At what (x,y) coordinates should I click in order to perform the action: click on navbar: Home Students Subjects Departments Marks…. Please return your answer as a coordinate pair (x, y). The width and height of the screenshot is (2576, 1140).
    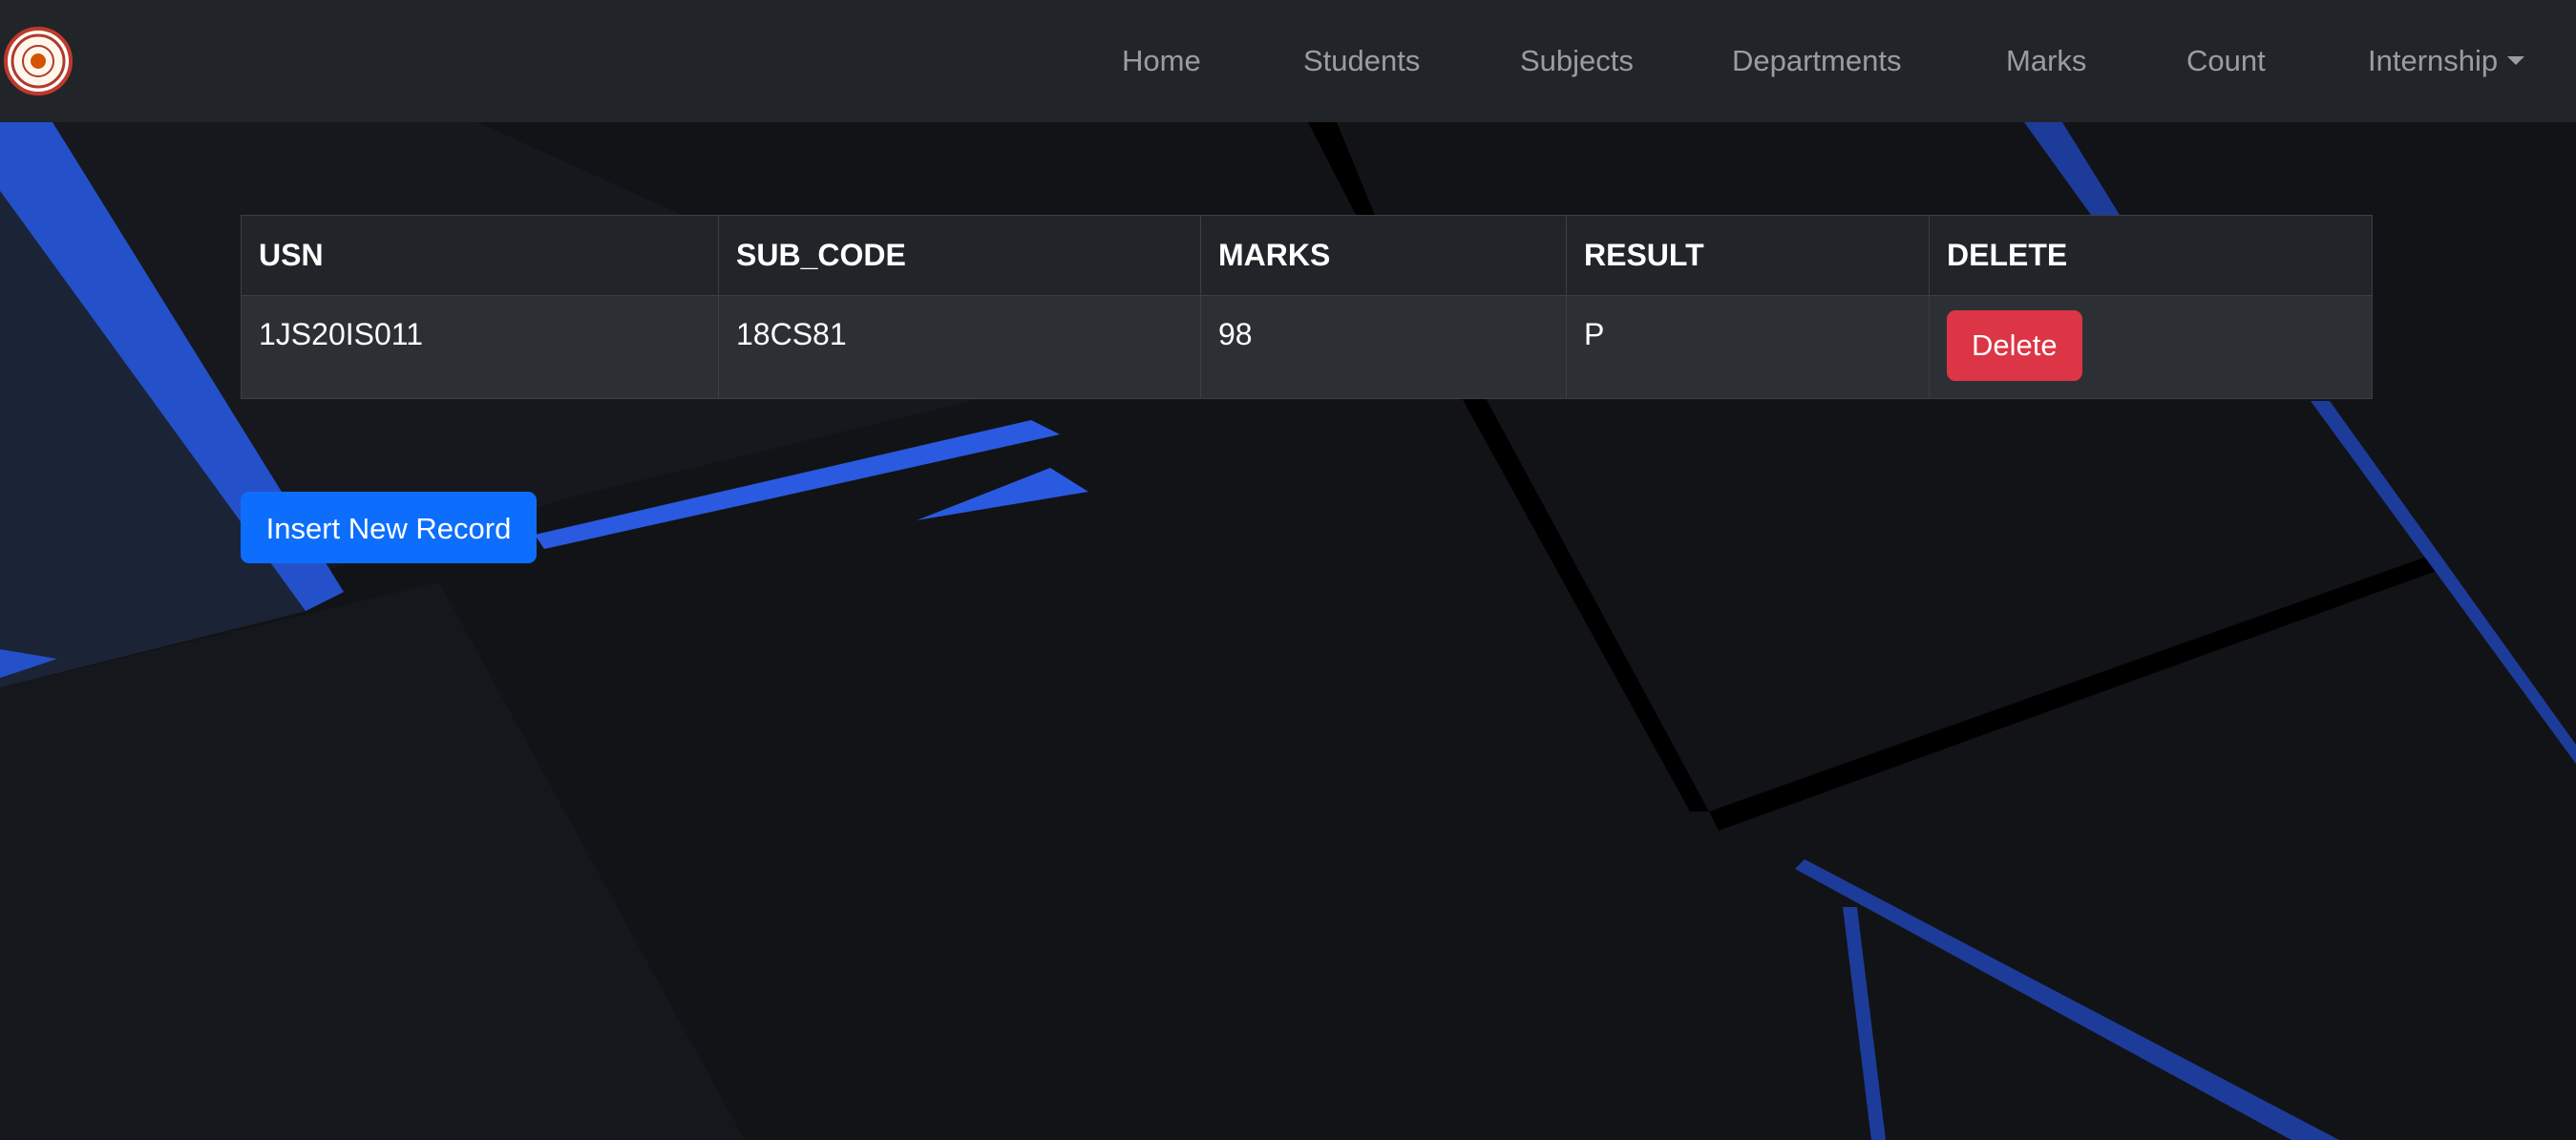
    Looking at the image, I should click on (1288, 61).